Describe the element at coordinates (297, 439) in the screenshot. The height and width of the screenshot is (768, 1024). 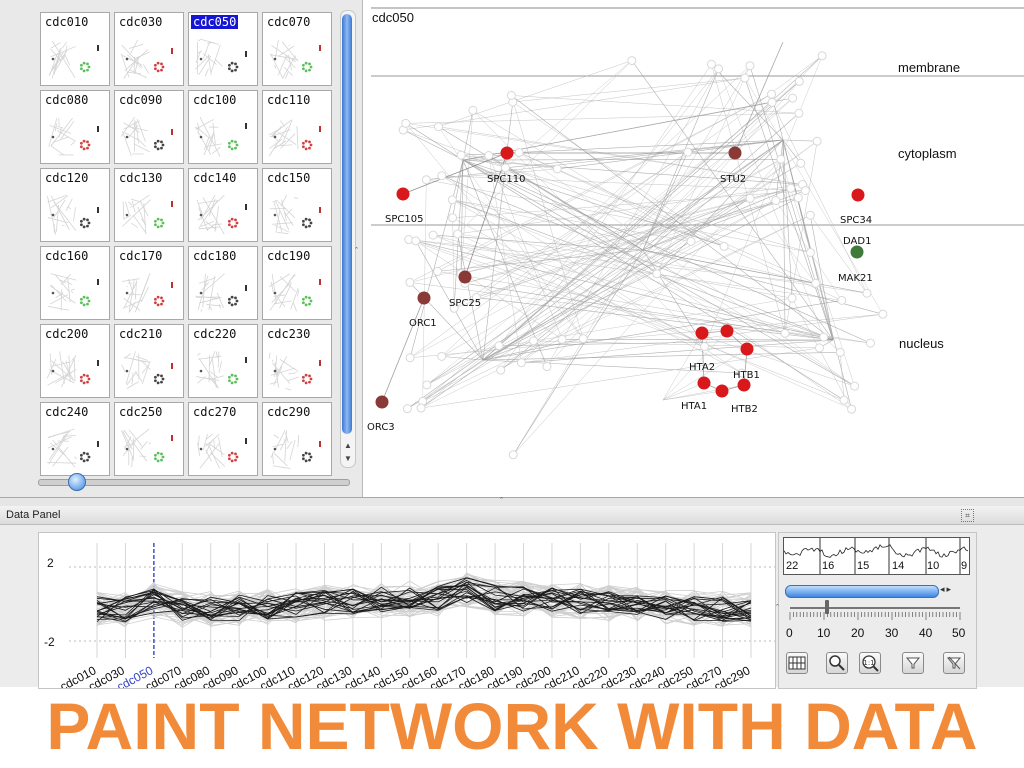
I see `thumbnail-item: cdc290` at that location.